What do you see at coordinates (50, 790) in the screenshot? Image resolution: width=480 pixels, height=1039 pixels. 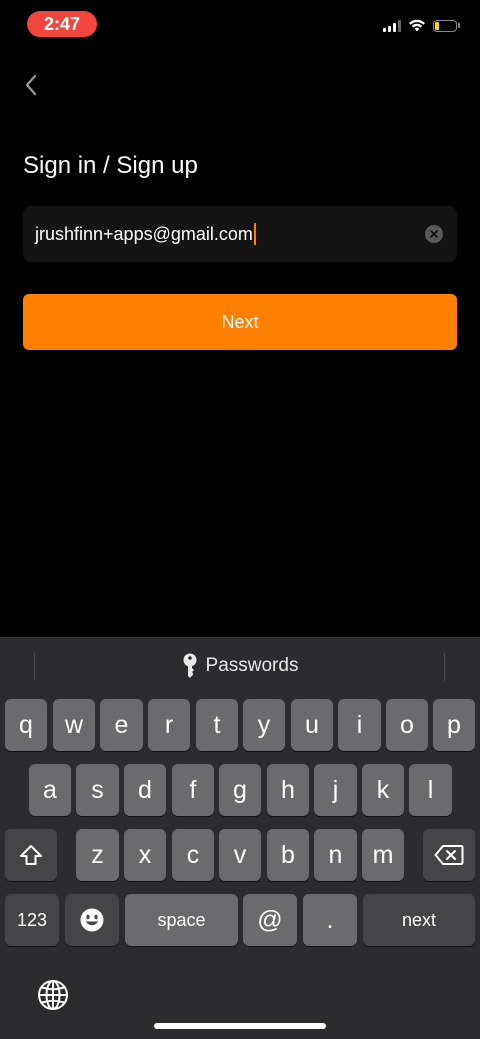 I see `key-a: a` at bounding box center [50, 790].